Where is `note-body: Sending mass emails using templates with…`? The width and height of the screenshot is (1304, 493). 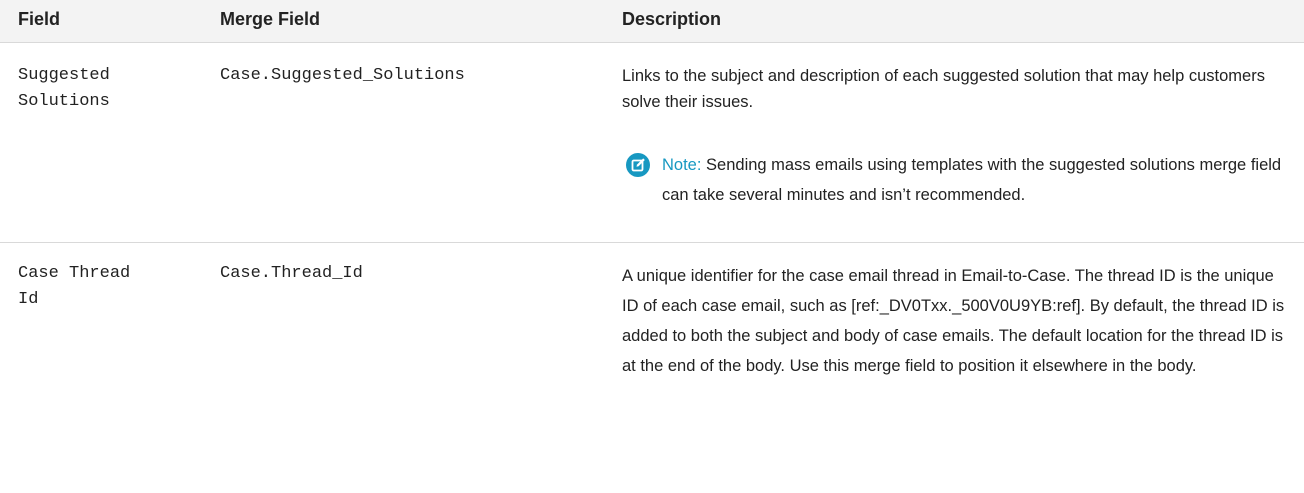
note-body: Sending mass emails using templates with… is located at coordinates (972, 180).